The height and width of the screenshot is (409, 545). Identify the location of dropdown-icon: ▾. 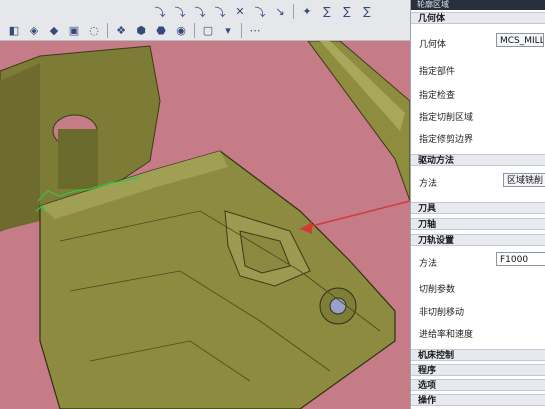
(228, 31).